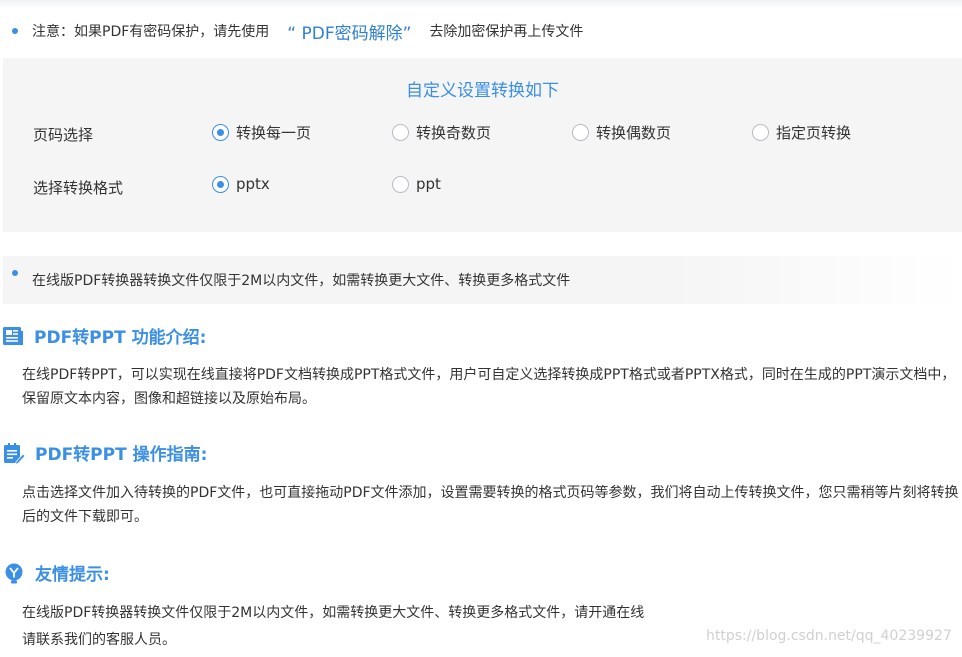  What do you see at coordinates (481, 4) in the screenshot?
I see `top-divider` at bounding box center [481, 4].